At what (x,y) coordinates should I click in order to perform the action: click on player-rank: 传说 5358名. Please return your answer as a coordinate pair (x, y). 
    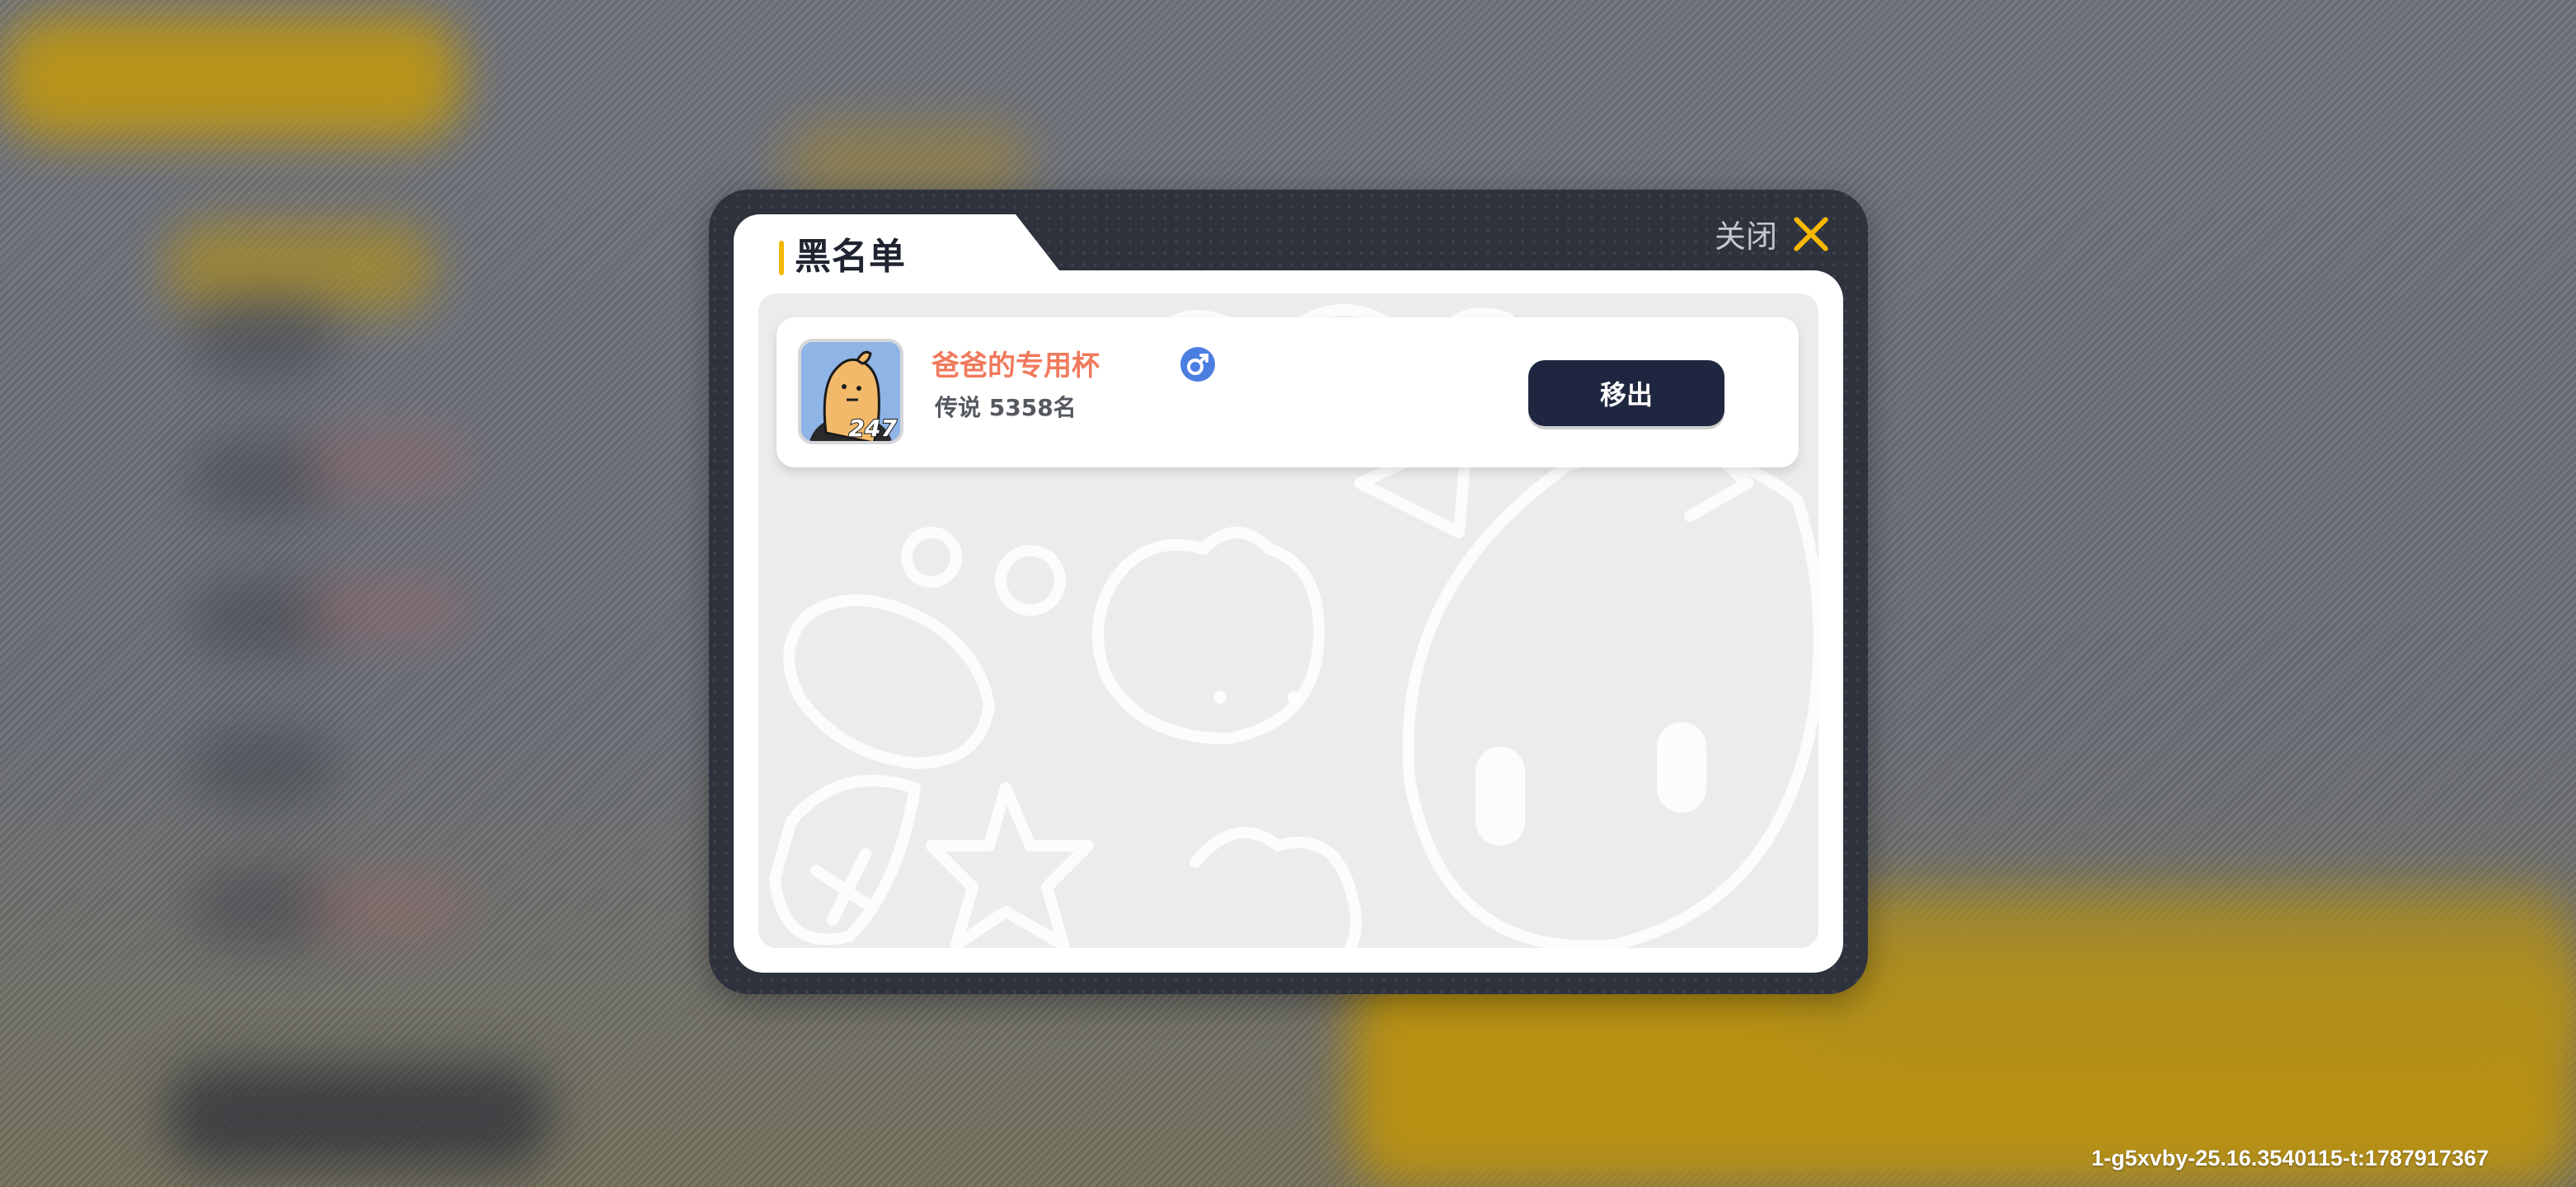
    Looking at the image, I should click on (1006, 407).